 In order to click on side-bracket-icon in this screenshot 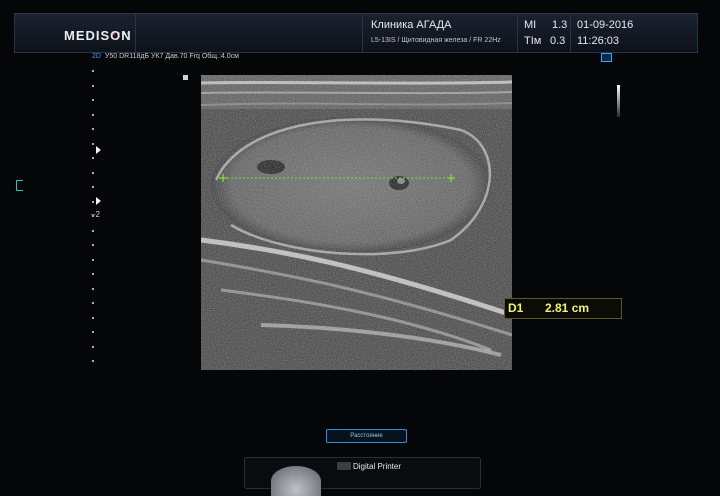, I will do `click(19, 185)`.